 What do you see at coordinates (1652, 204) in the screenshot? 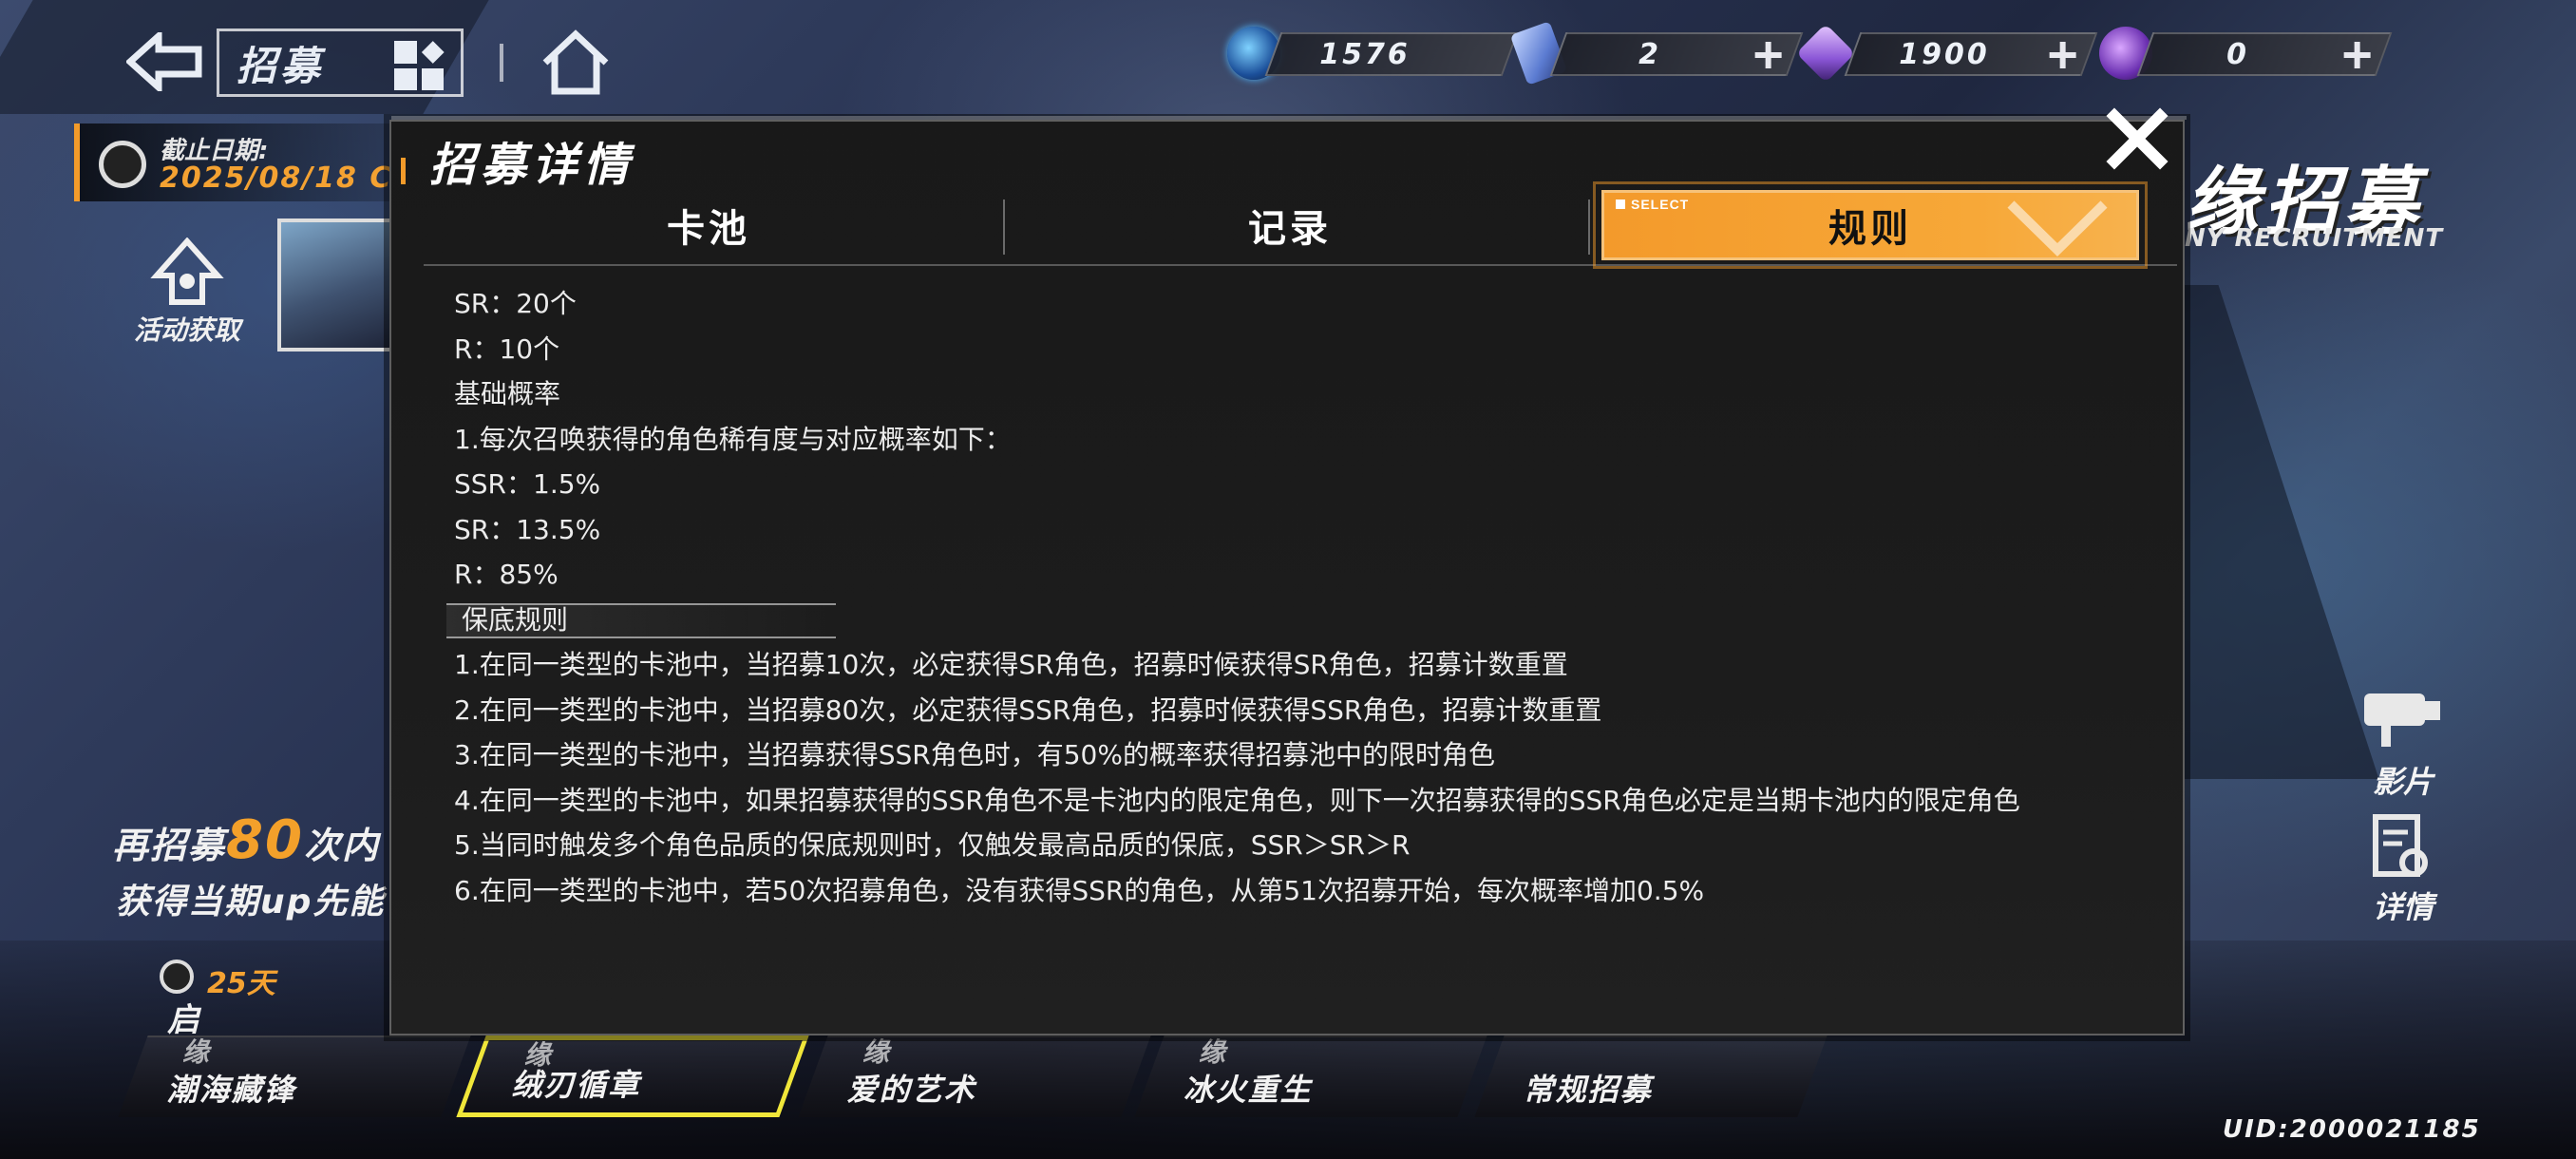
I see `select-tag: SELECT` at bounding box center [1652, 204].